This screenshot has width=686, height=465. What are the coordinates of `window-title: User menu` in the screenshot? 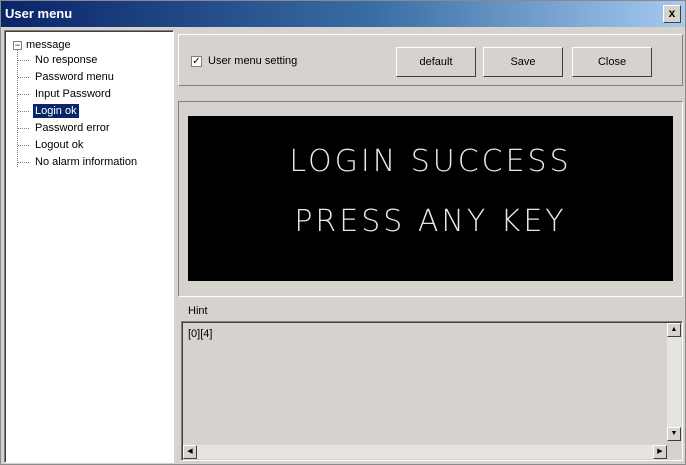 It's located at (39, 13).